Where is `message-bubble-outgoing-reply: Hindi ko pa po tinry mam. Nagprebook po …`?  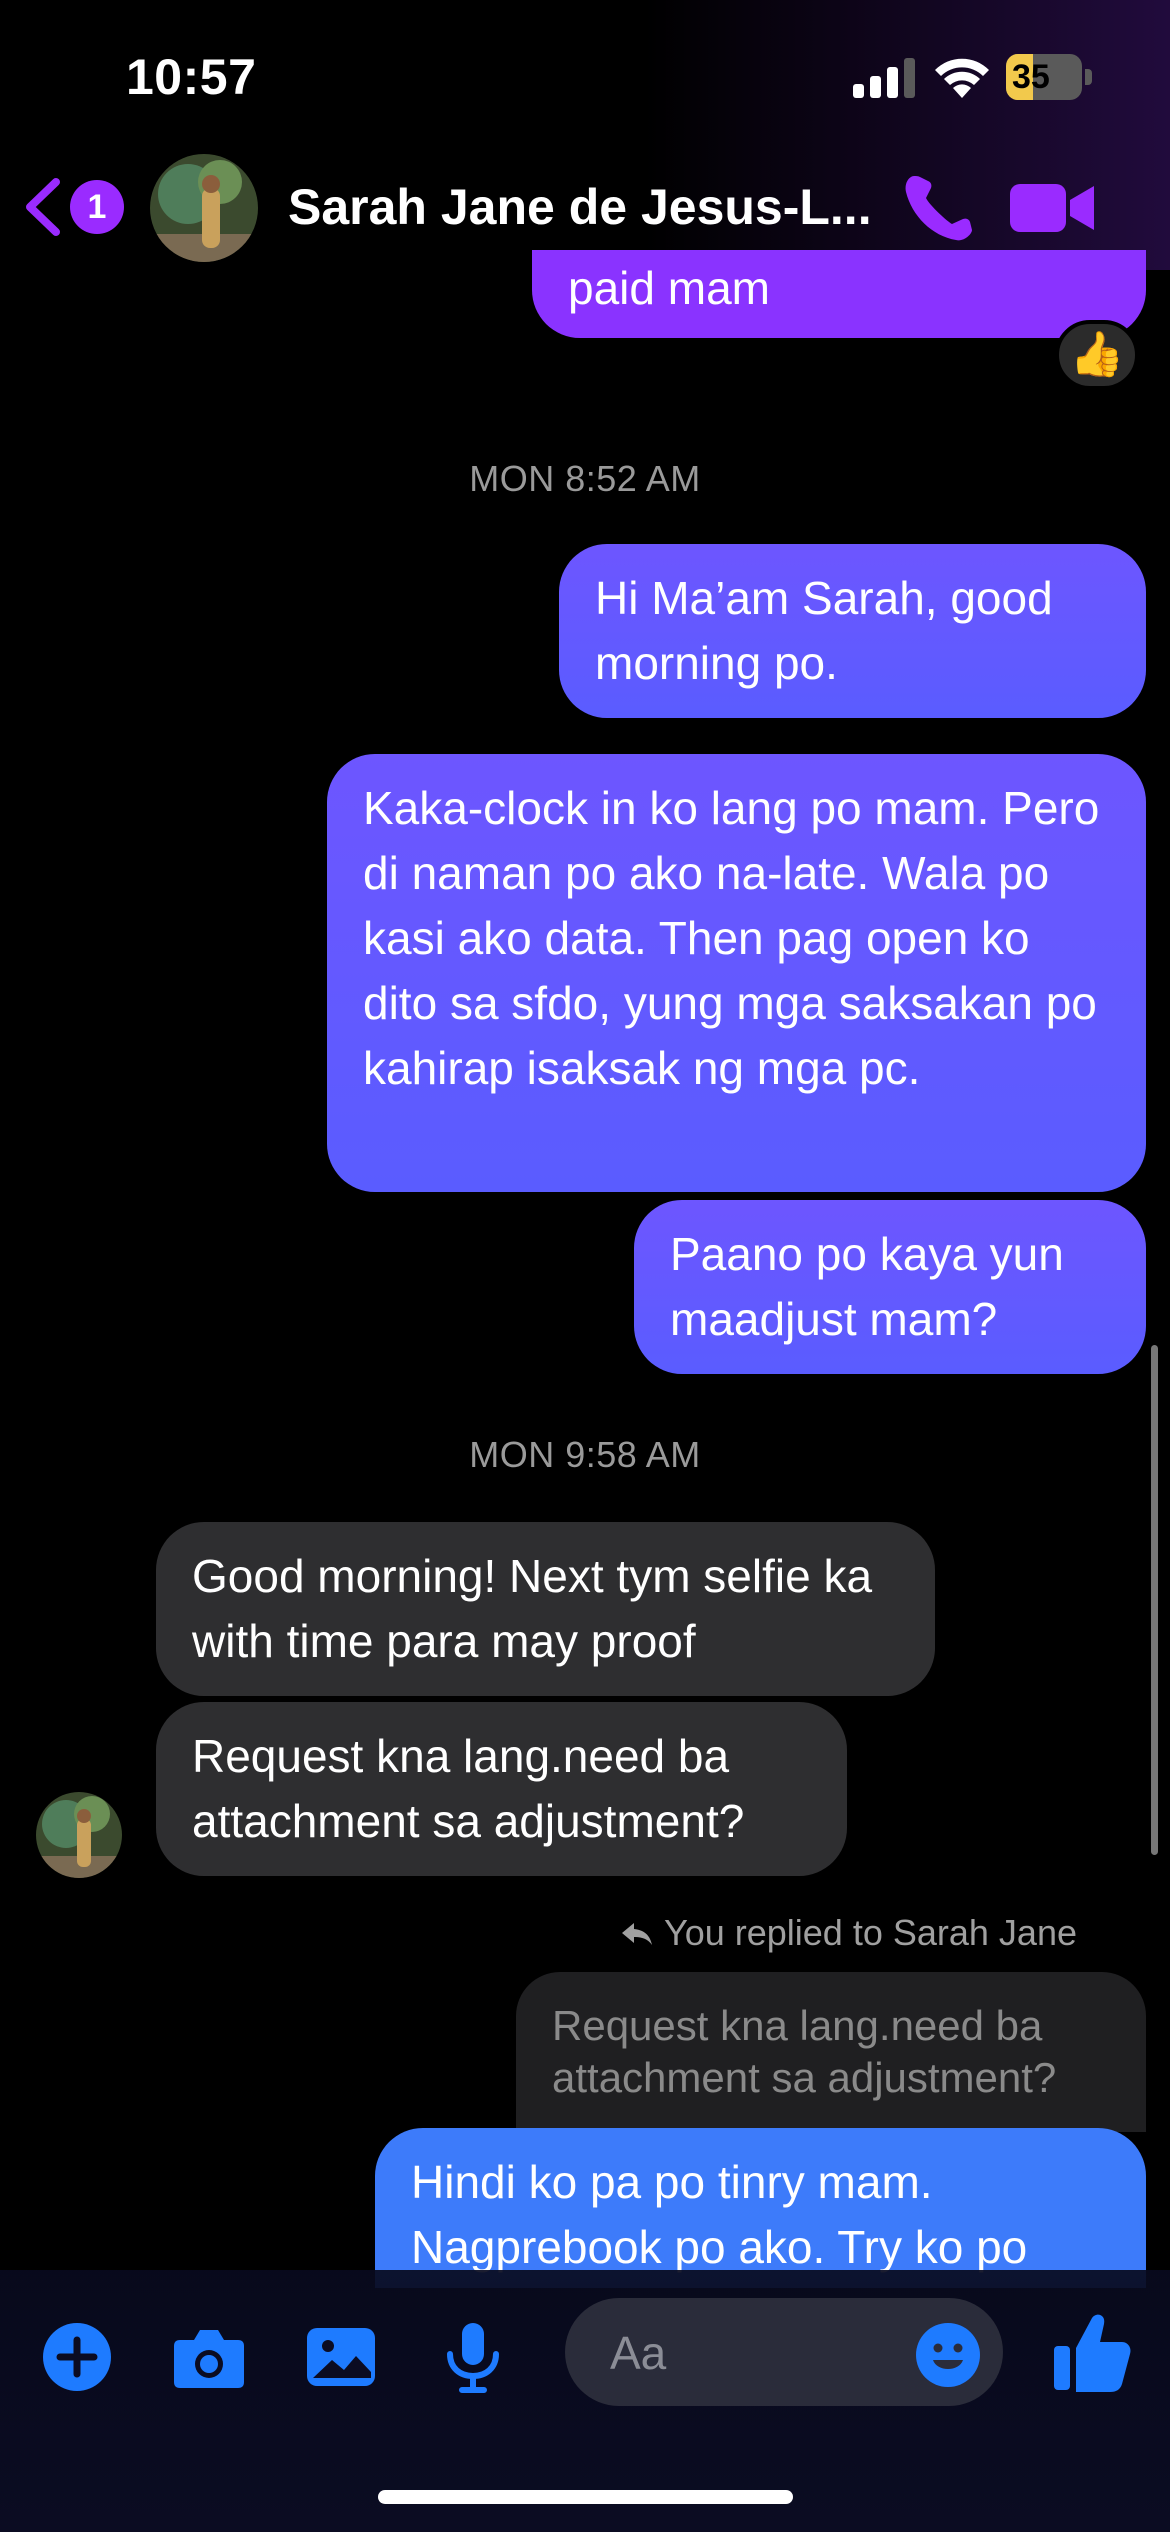 message-bubble-outgoing-reply: Hindi ko pa po tinry mam. Nagprebook po … is located at coordinates (760, 2208).